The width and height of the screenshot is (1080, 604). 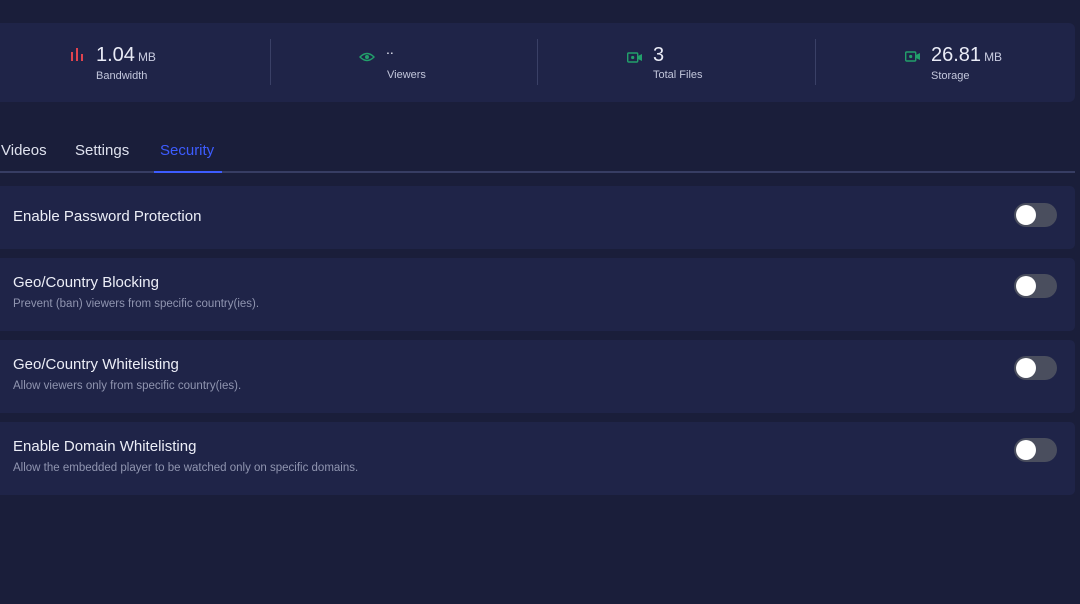 I want to click on tab-videos: Videos, so click(x=24, y=150).